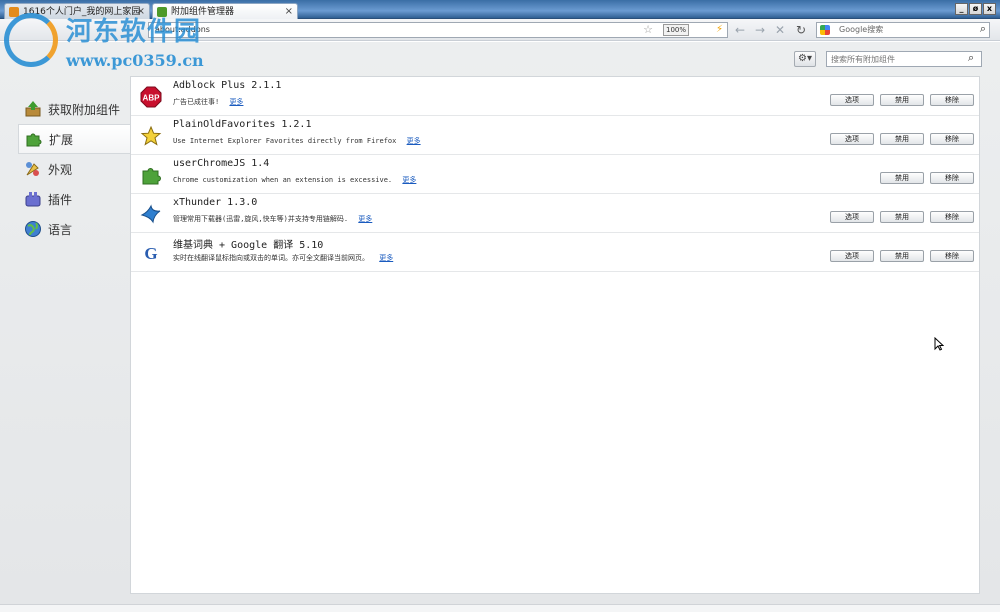 The height and width of the screenshot is (612, 1000). What do you see at coordinates (438, 30) in the screenshot?
I see `url-bar: about:addons ☆ 100% ⚡` at bounding box center [438, 30].